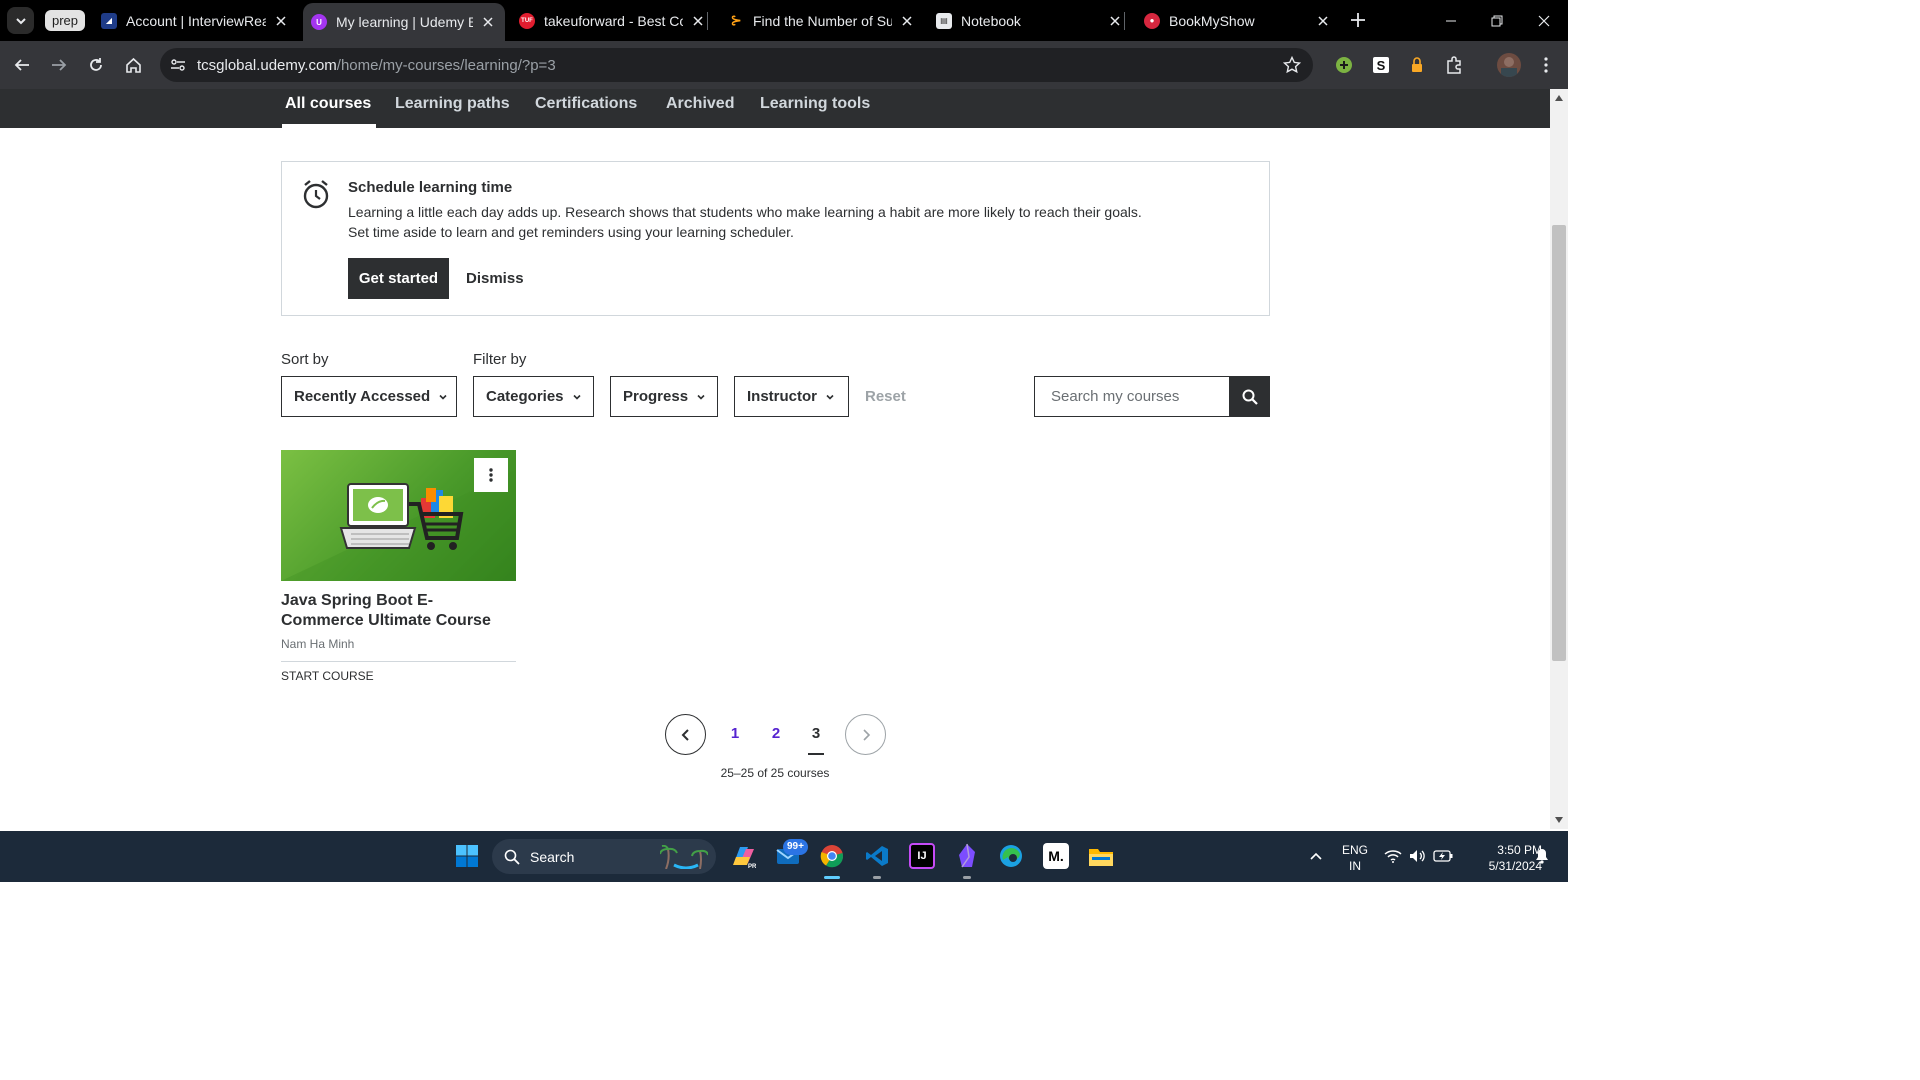 The image size is (1920, 1080). Describe the element at coordinates (1131, 396) in the screenshot. I see `search-my-courses-input` at that location.